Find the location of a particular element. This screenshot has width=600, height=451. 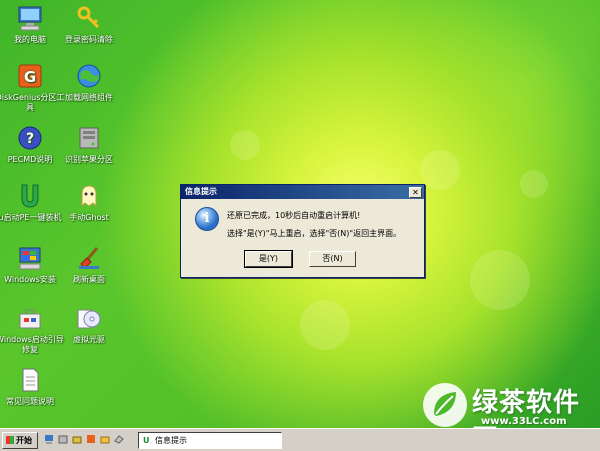

drive-icon is located at coordinates (89, 138).